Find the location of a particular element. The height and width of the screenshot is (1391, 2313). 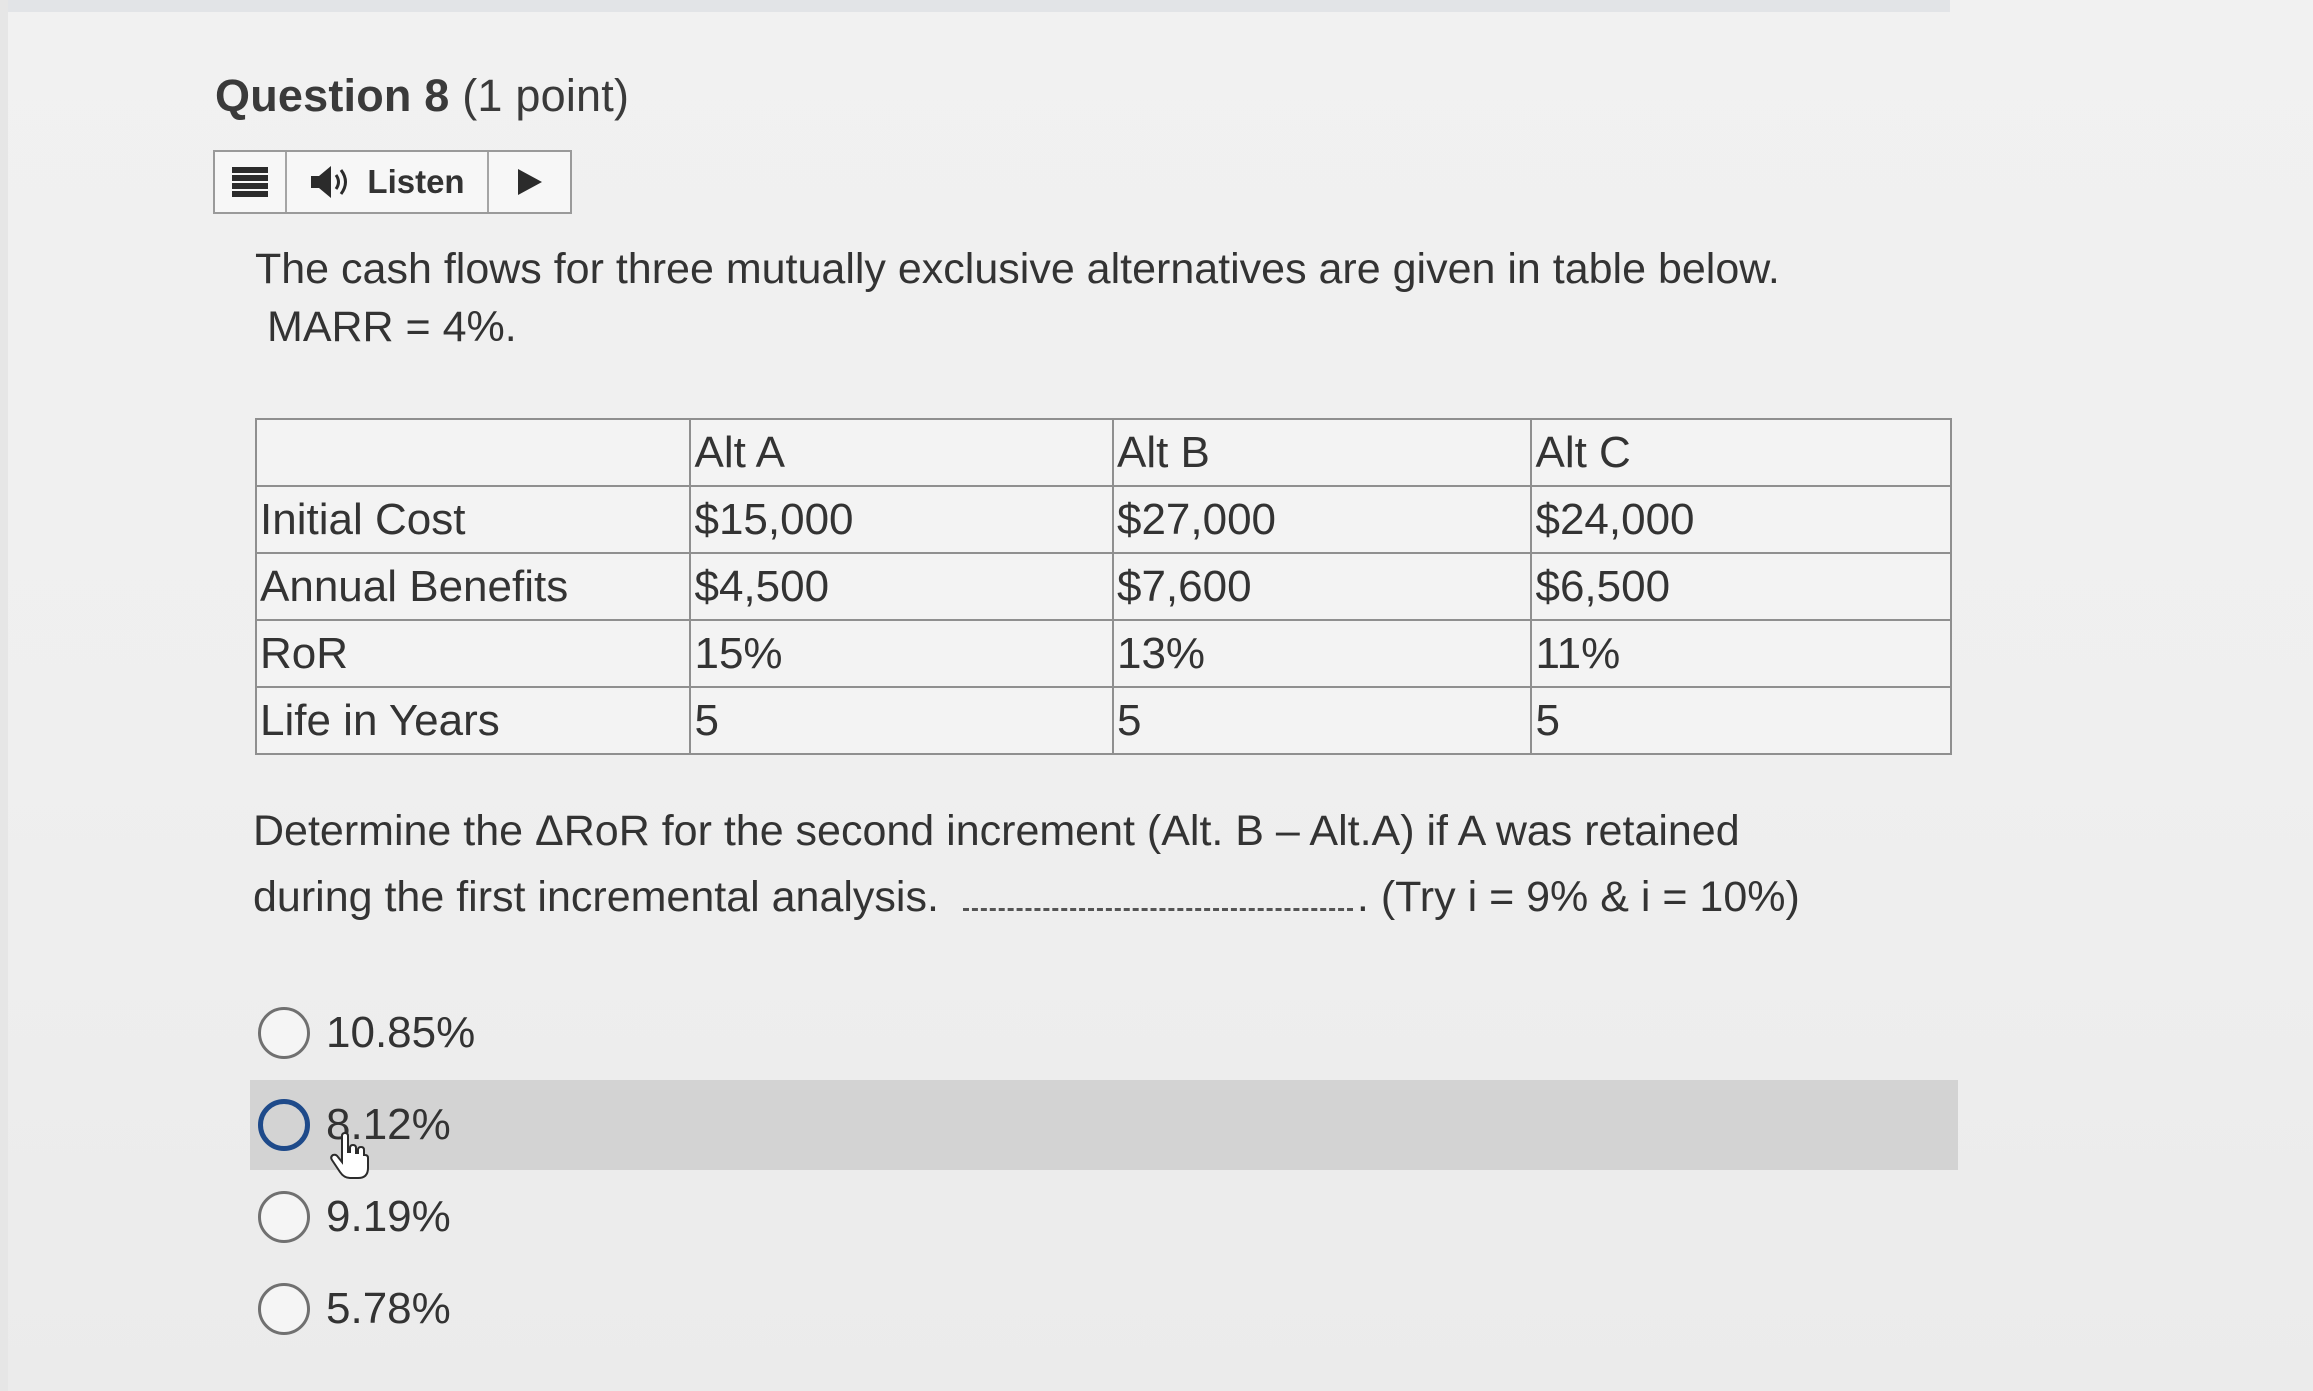

left-page-edge is located at coordinates (4, 695).